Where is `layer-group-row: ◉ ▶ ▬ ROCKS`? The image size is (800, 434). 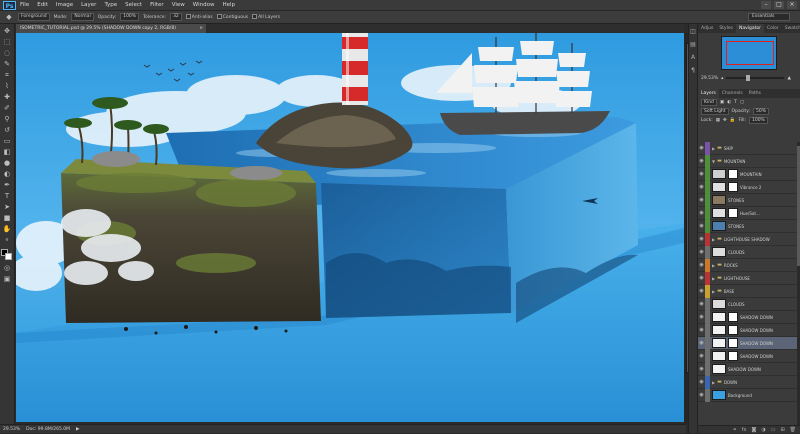
layer-group-row: ◉ ▶ ▬ ROCKS is located at coordinates (748, 265).